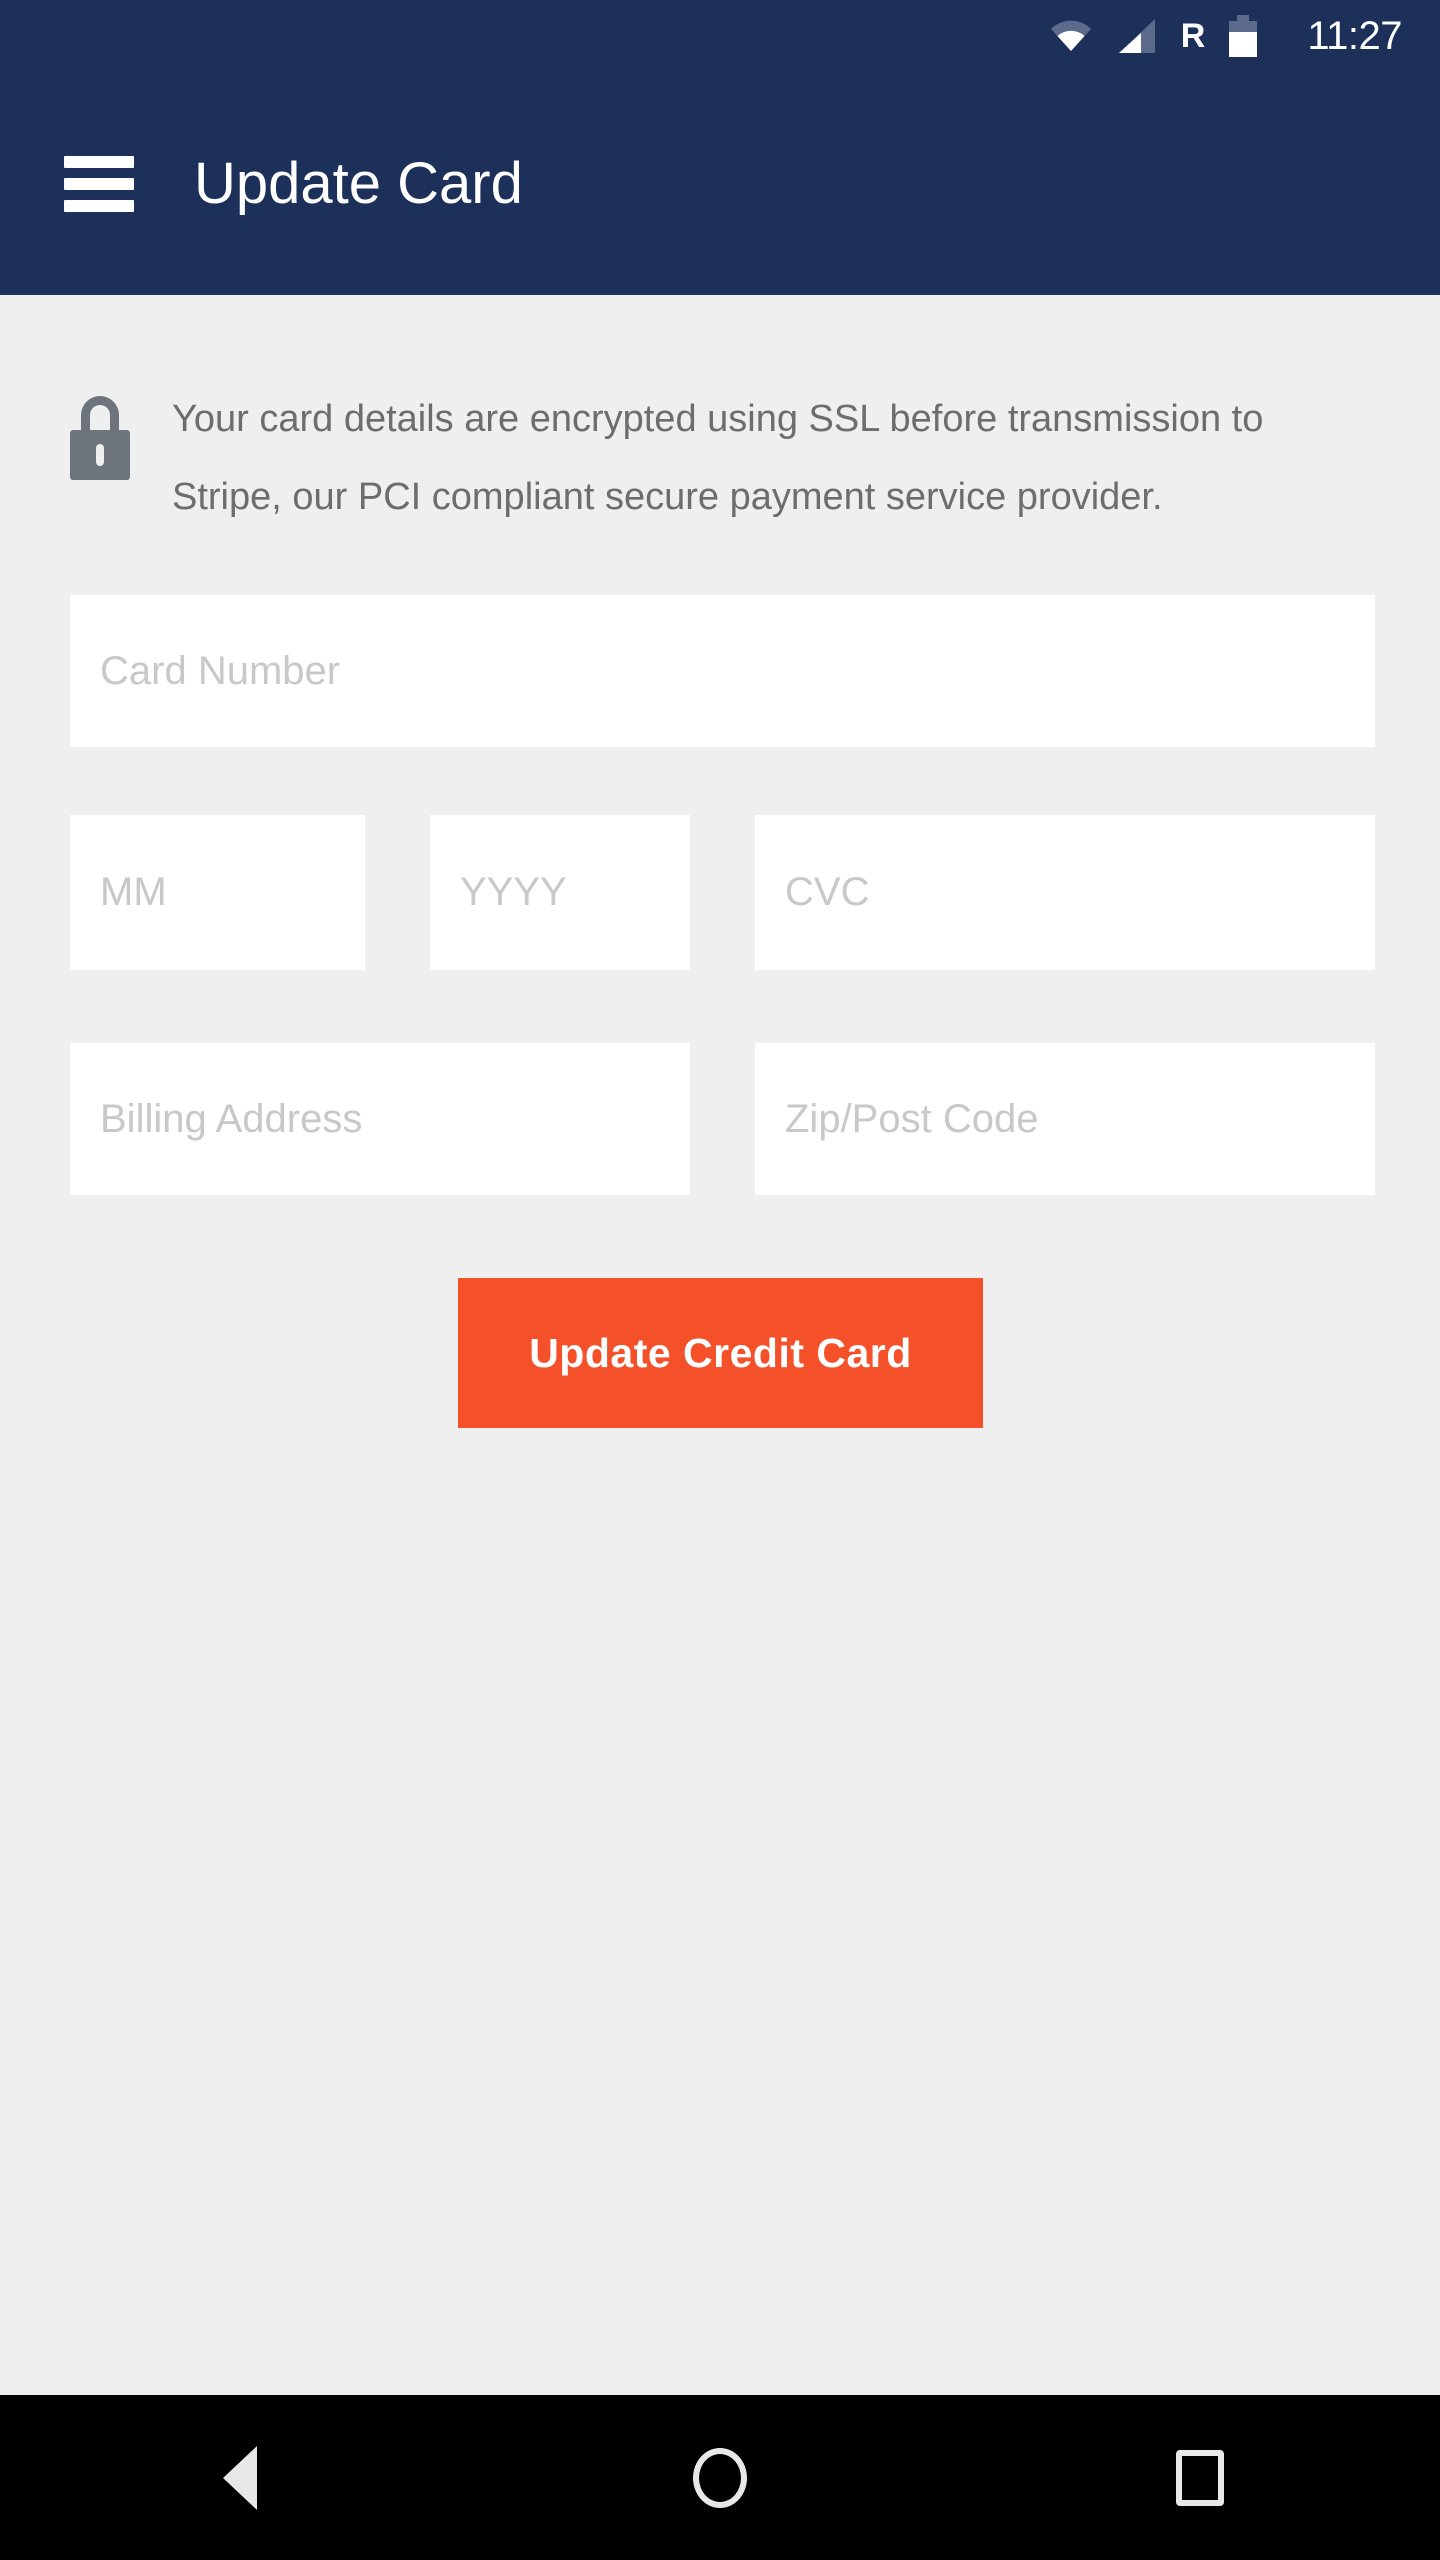  I want to click on cvc-input, so click(1065, 892).